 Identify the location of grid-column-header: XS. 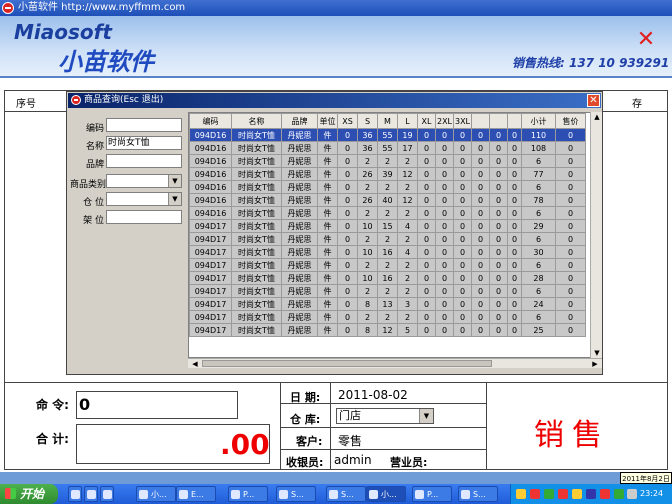
(347, 121).